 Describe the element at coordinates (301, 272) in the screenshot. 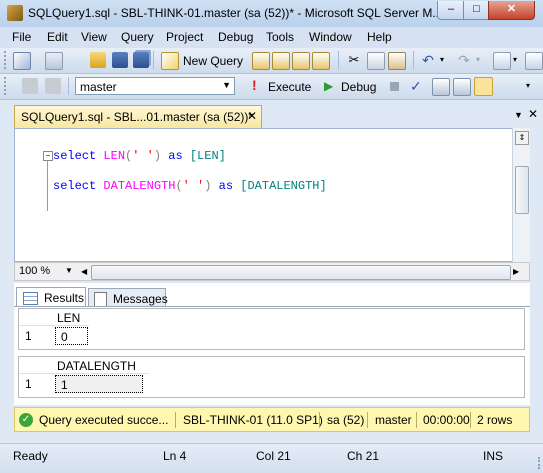

I see `horizontal-scrollbar-thumb` at that location.